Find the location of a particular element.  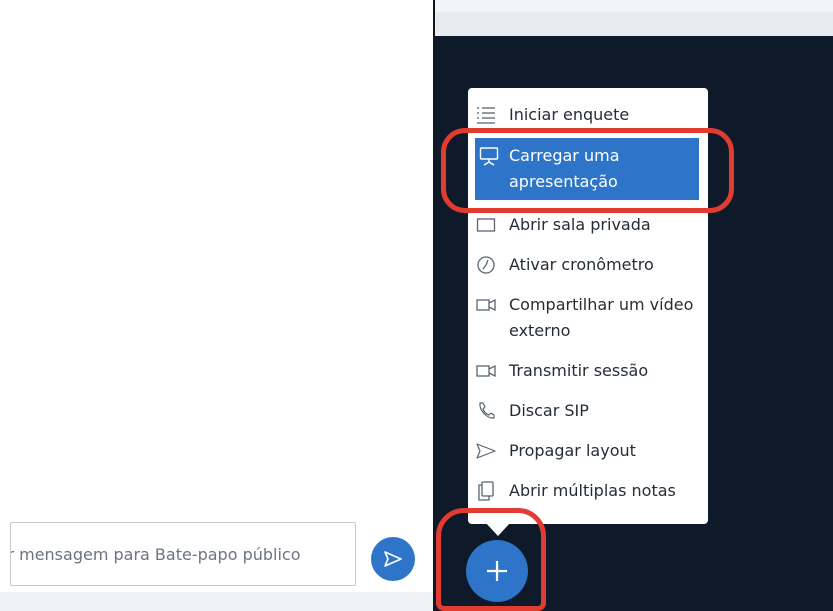

poll-list-icon is located at coordinates (486, 115).